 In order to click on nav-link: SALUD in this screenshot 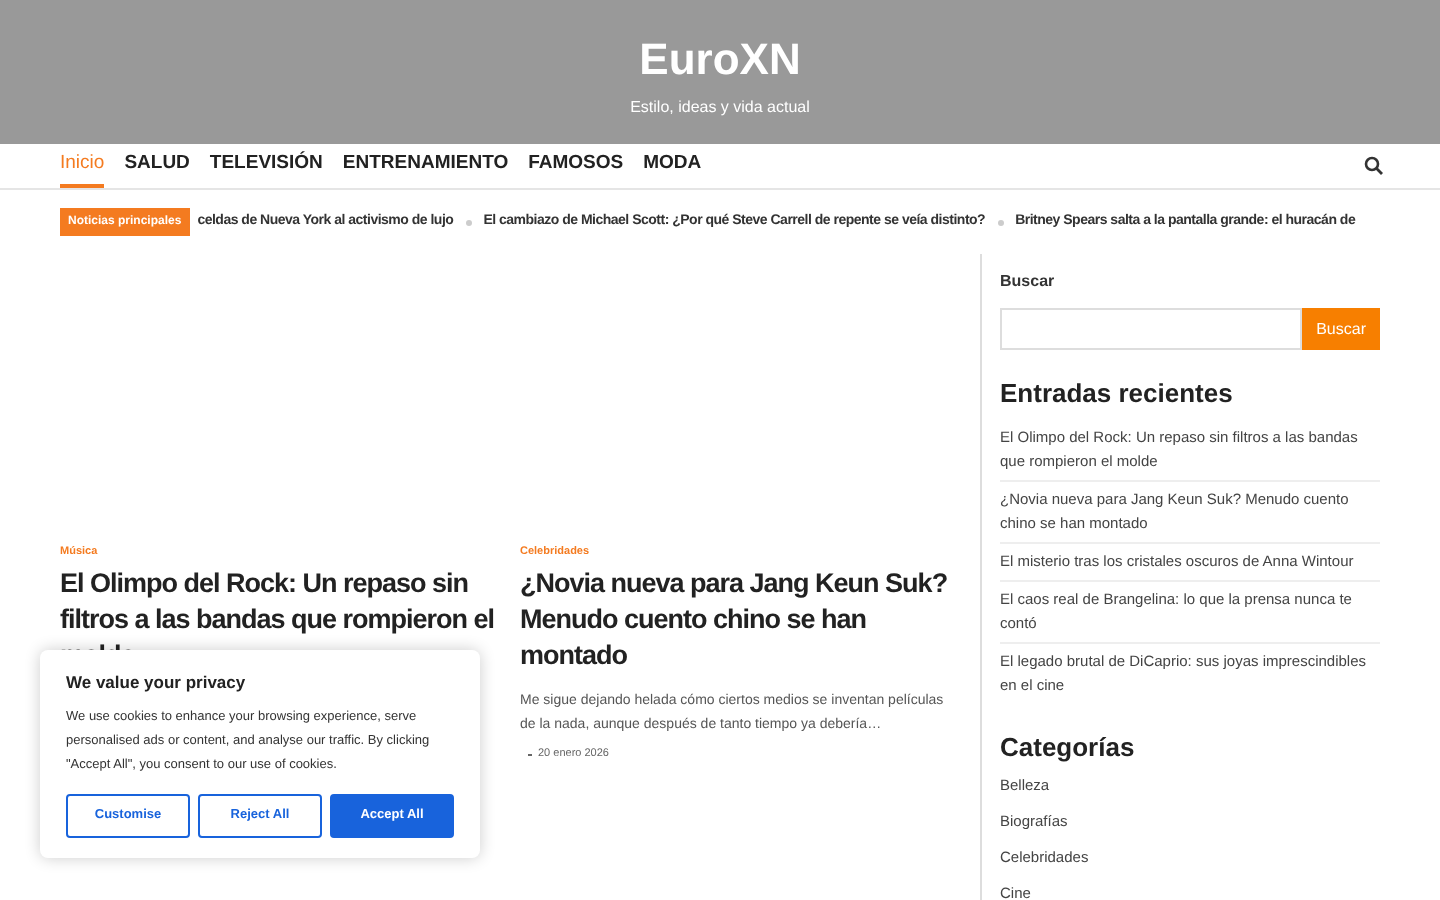, I will do `click(157, 166)`.